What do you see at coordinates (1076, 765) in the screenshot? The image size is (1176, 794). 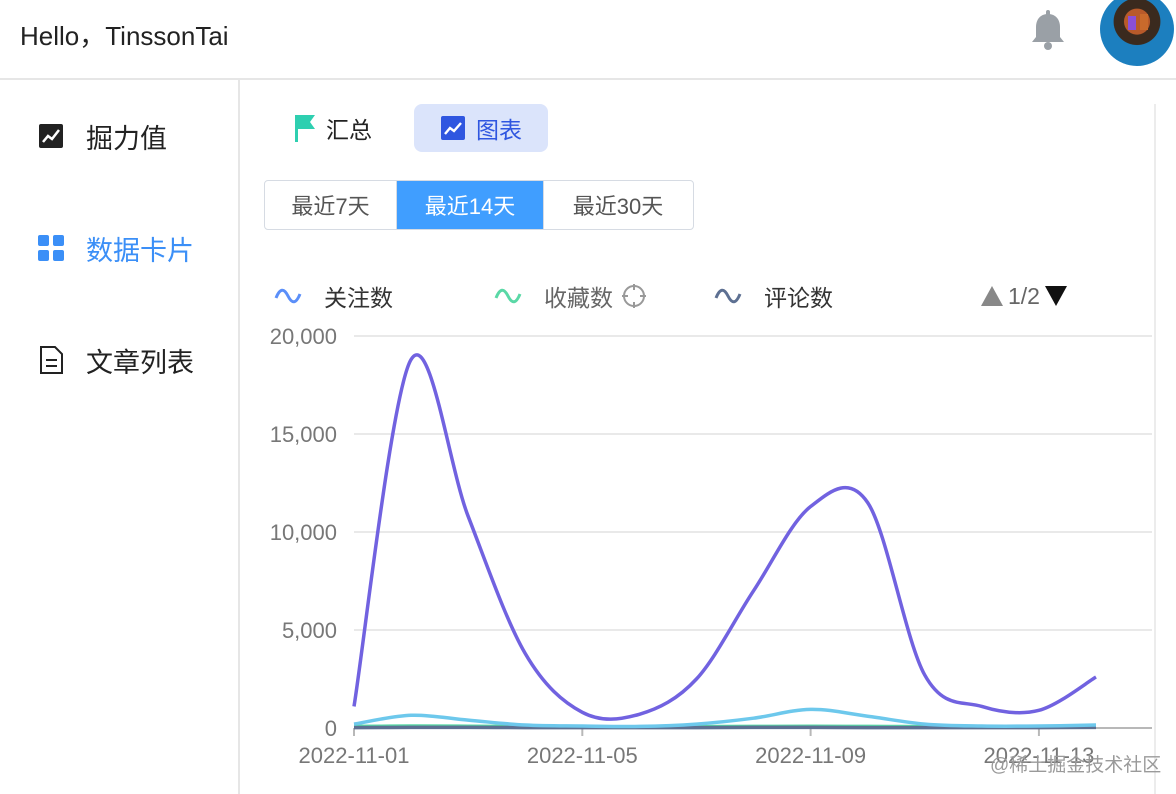 I see `watermark: @稀土掘金技术社区` at bounding box center [1076, 765].